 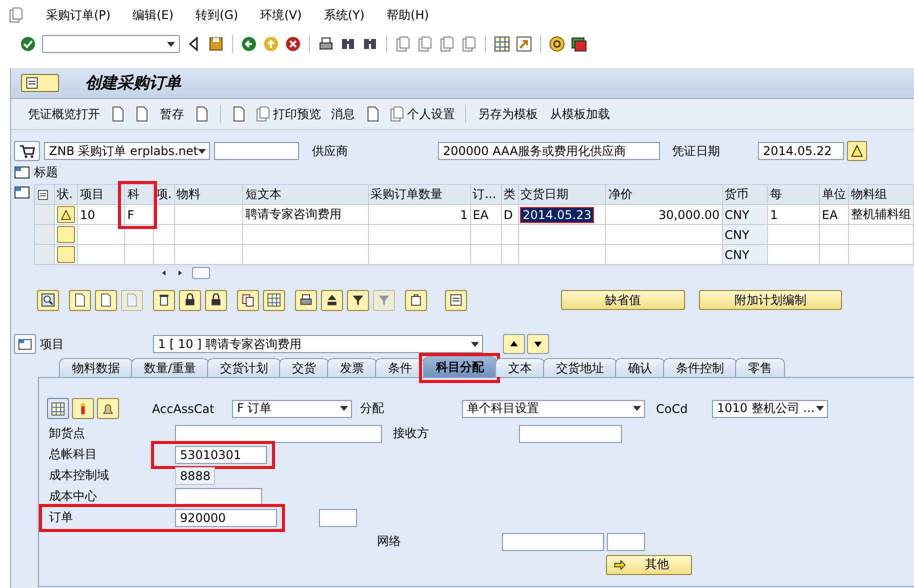 What do you see at coordinates (111, 44) in the screenshot?
I see `command-field` at bounding box center [111, 44].